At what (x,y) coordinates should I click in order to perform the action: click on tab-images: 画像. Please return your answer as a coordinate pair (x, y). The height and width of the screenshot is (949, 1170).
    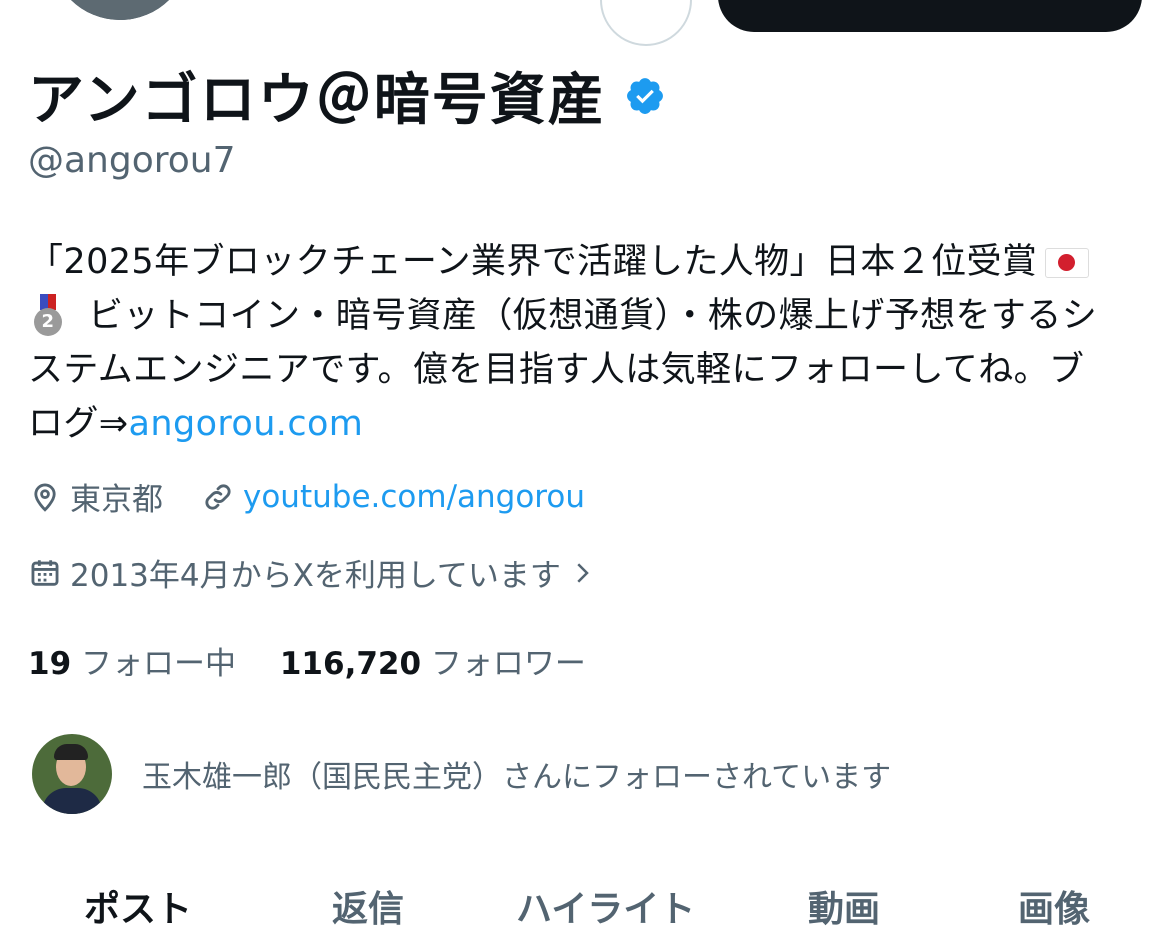
    Looking at the image, I should click on (1054, 906).